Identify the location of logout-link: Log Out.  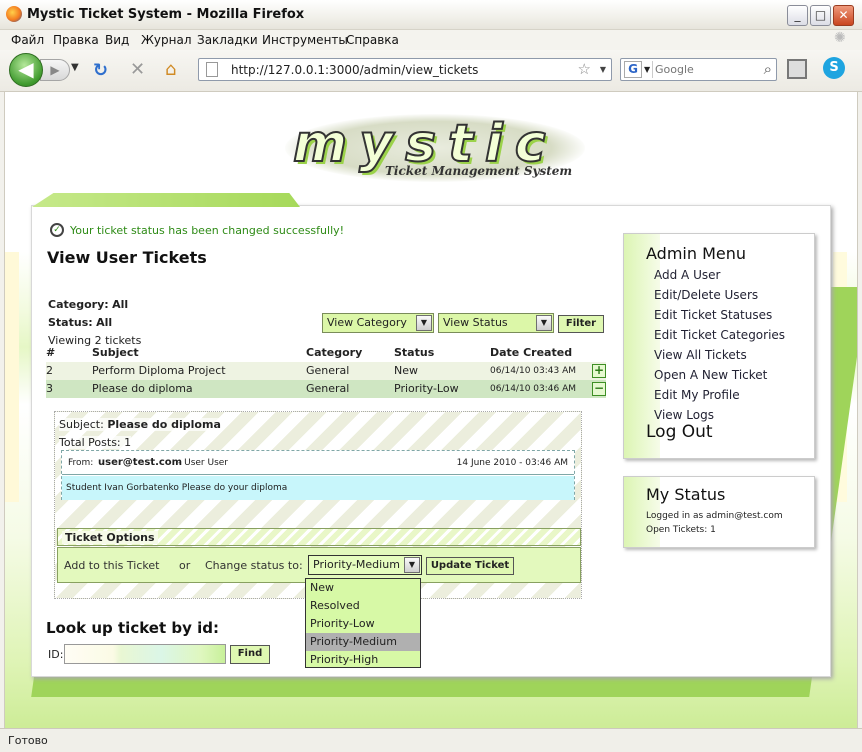
(679, 432).